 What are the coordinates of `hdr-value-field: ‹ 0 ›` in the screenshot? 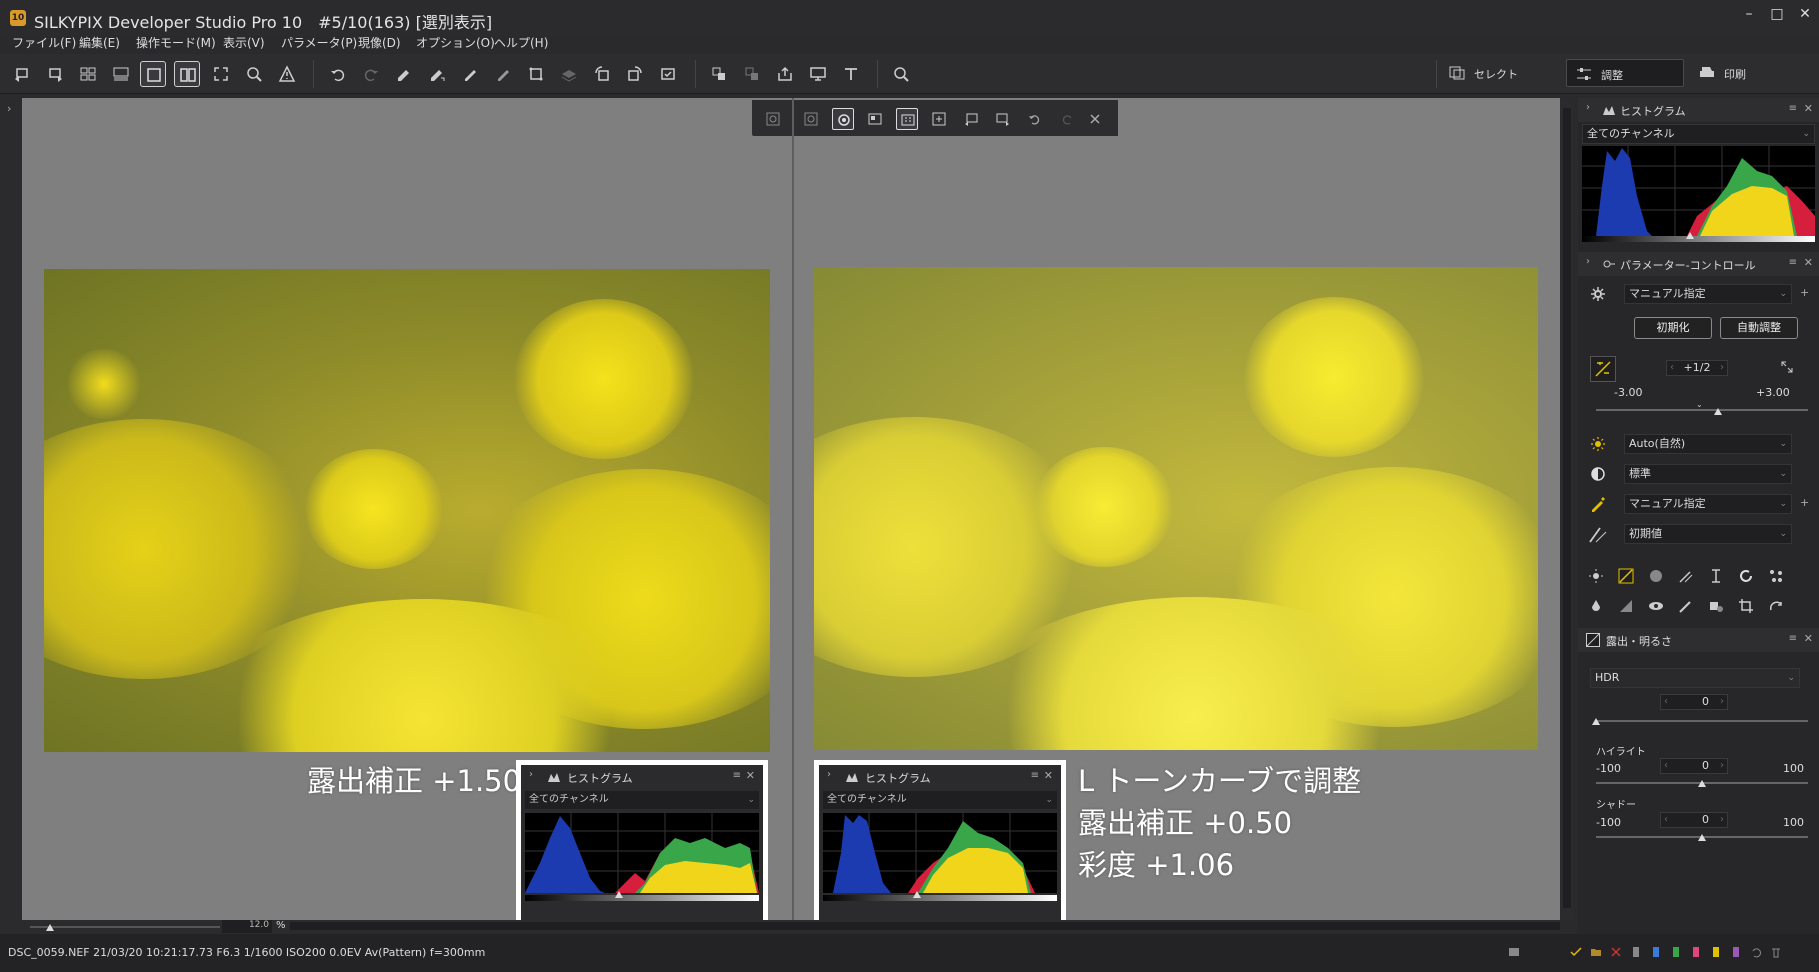 It's located at (1694, 702).